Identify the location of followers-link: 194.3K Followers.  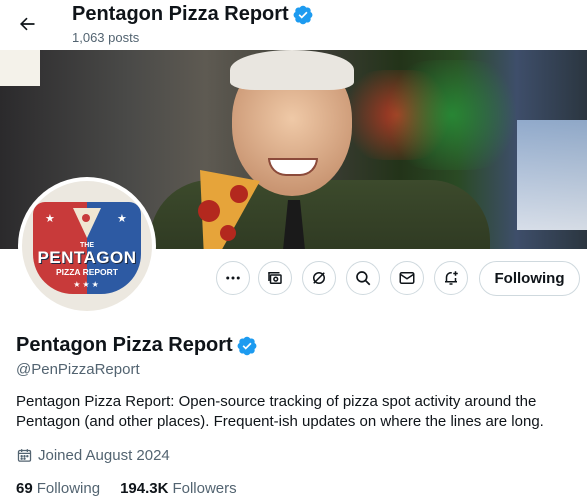
(178, 488).